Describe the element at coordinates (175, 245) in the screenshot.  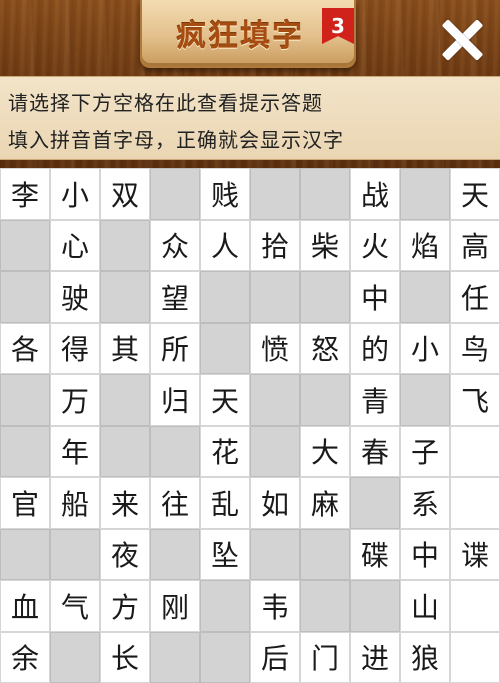
I see `grid-cell: 众` at that location.